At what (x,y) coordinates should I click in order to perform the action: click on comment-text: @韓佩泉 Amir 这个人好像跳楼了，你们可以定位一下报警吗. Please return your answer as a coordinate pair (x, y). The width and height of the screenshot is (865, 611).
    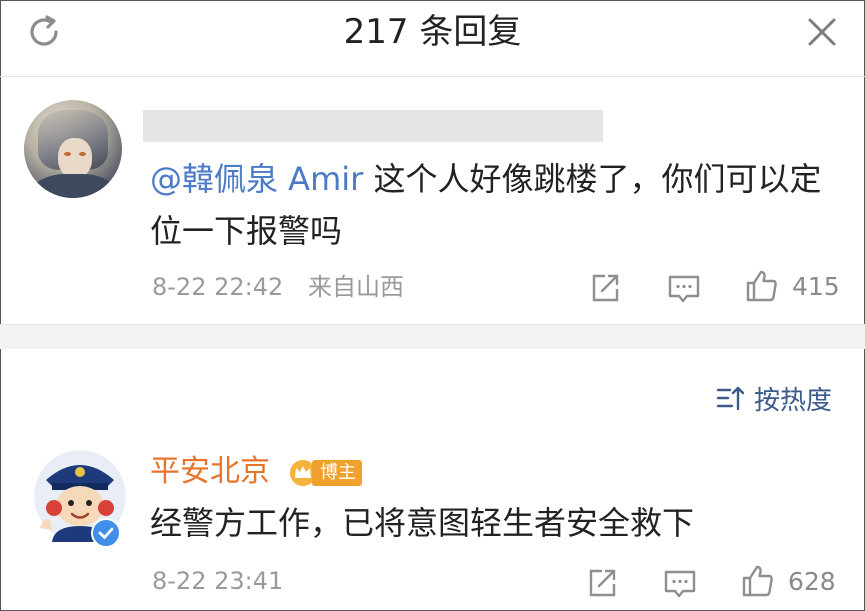
    Looking at the image, I should click on (495, 205).